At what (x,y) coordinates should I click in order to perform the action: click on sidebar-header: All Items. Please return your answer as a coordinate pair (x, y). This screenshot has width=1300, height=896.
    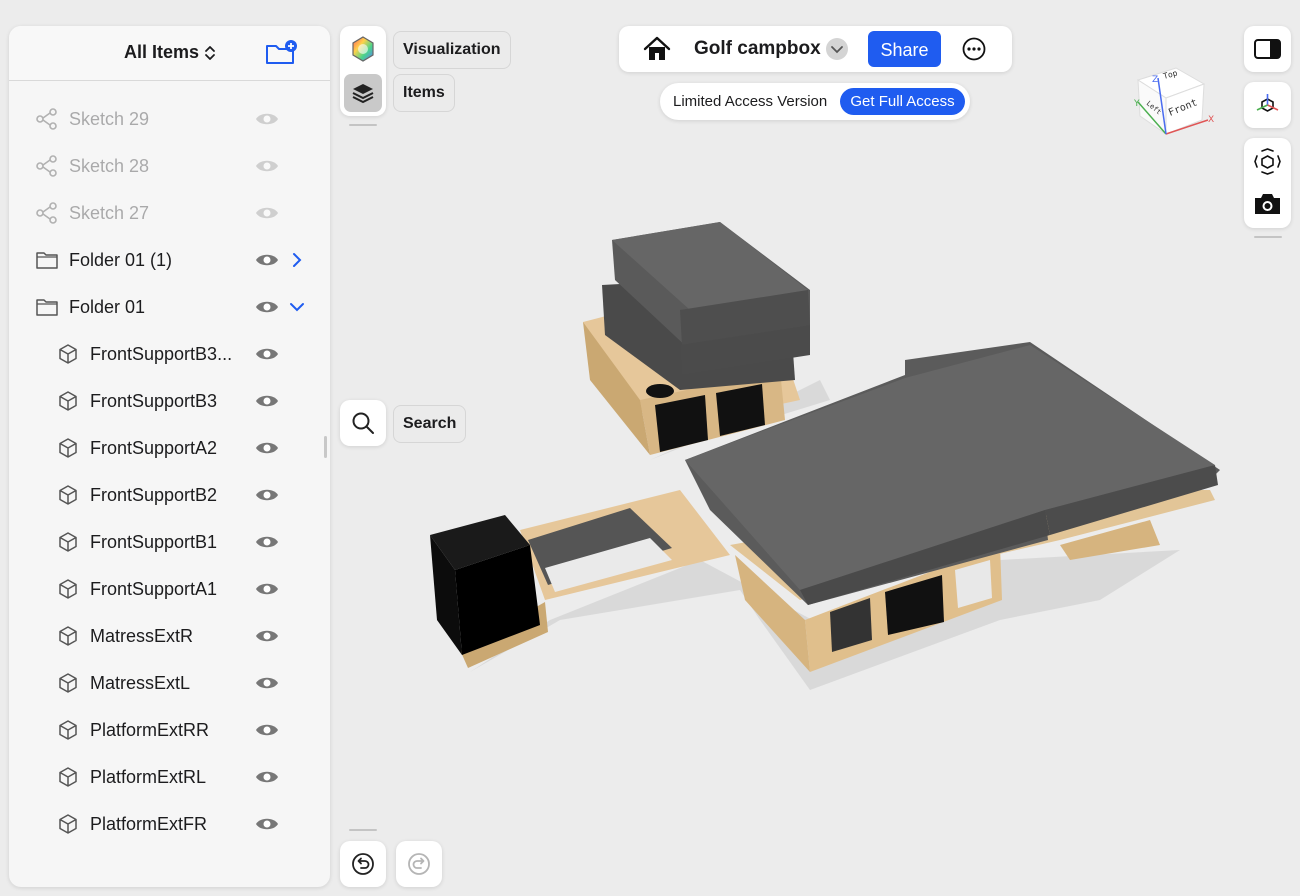
    Looking at the image, I should click on (169, 53).